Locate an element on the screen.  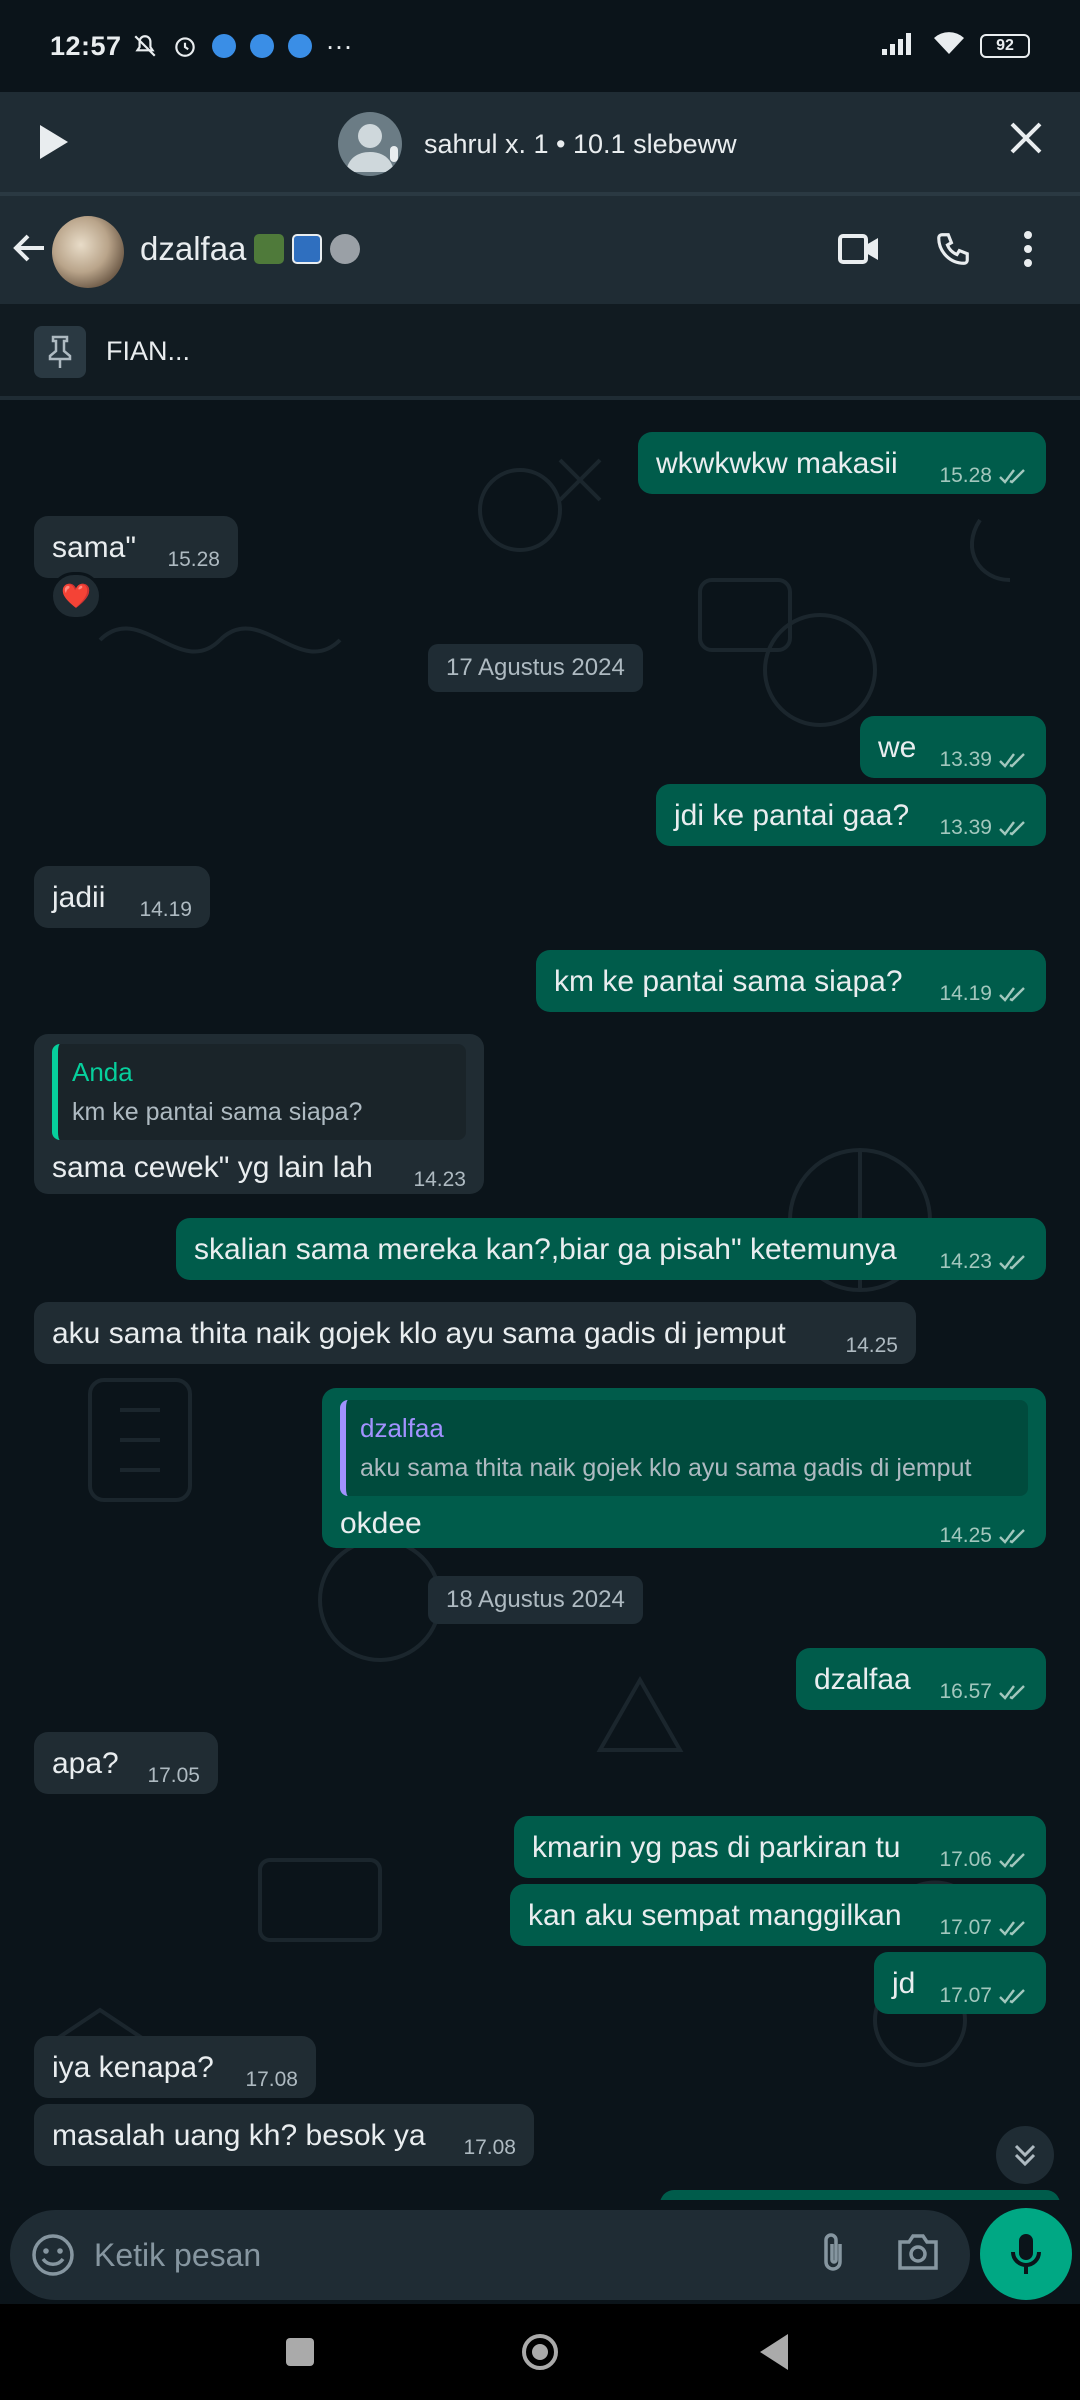
outgoing-message: km ke pantai sama siapa? 14.19 is located at coordinates (791, 981).